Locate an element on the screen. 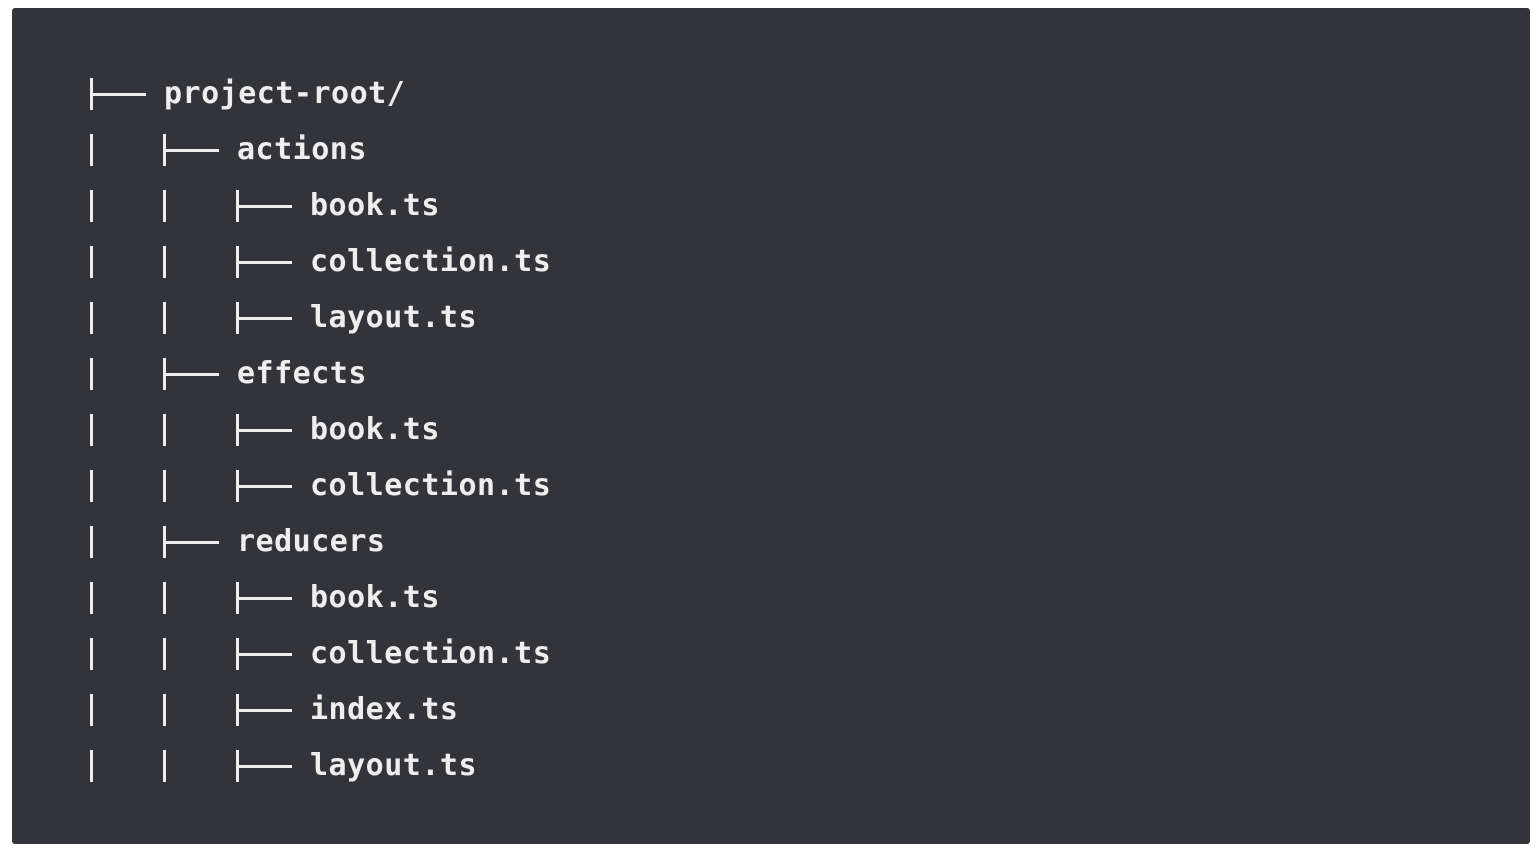 This screenshot has height=854, width=1536. folder-name: actions is located at coordinates (302, 149).